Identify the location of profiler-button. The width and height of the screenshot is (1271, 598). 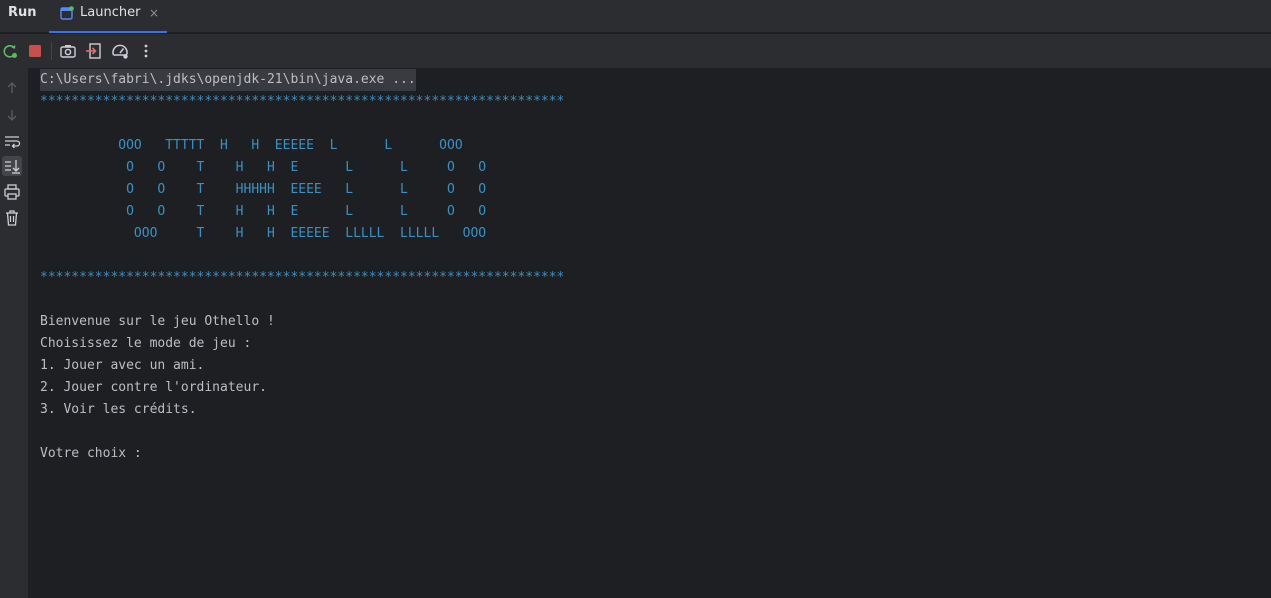
(120, 51).